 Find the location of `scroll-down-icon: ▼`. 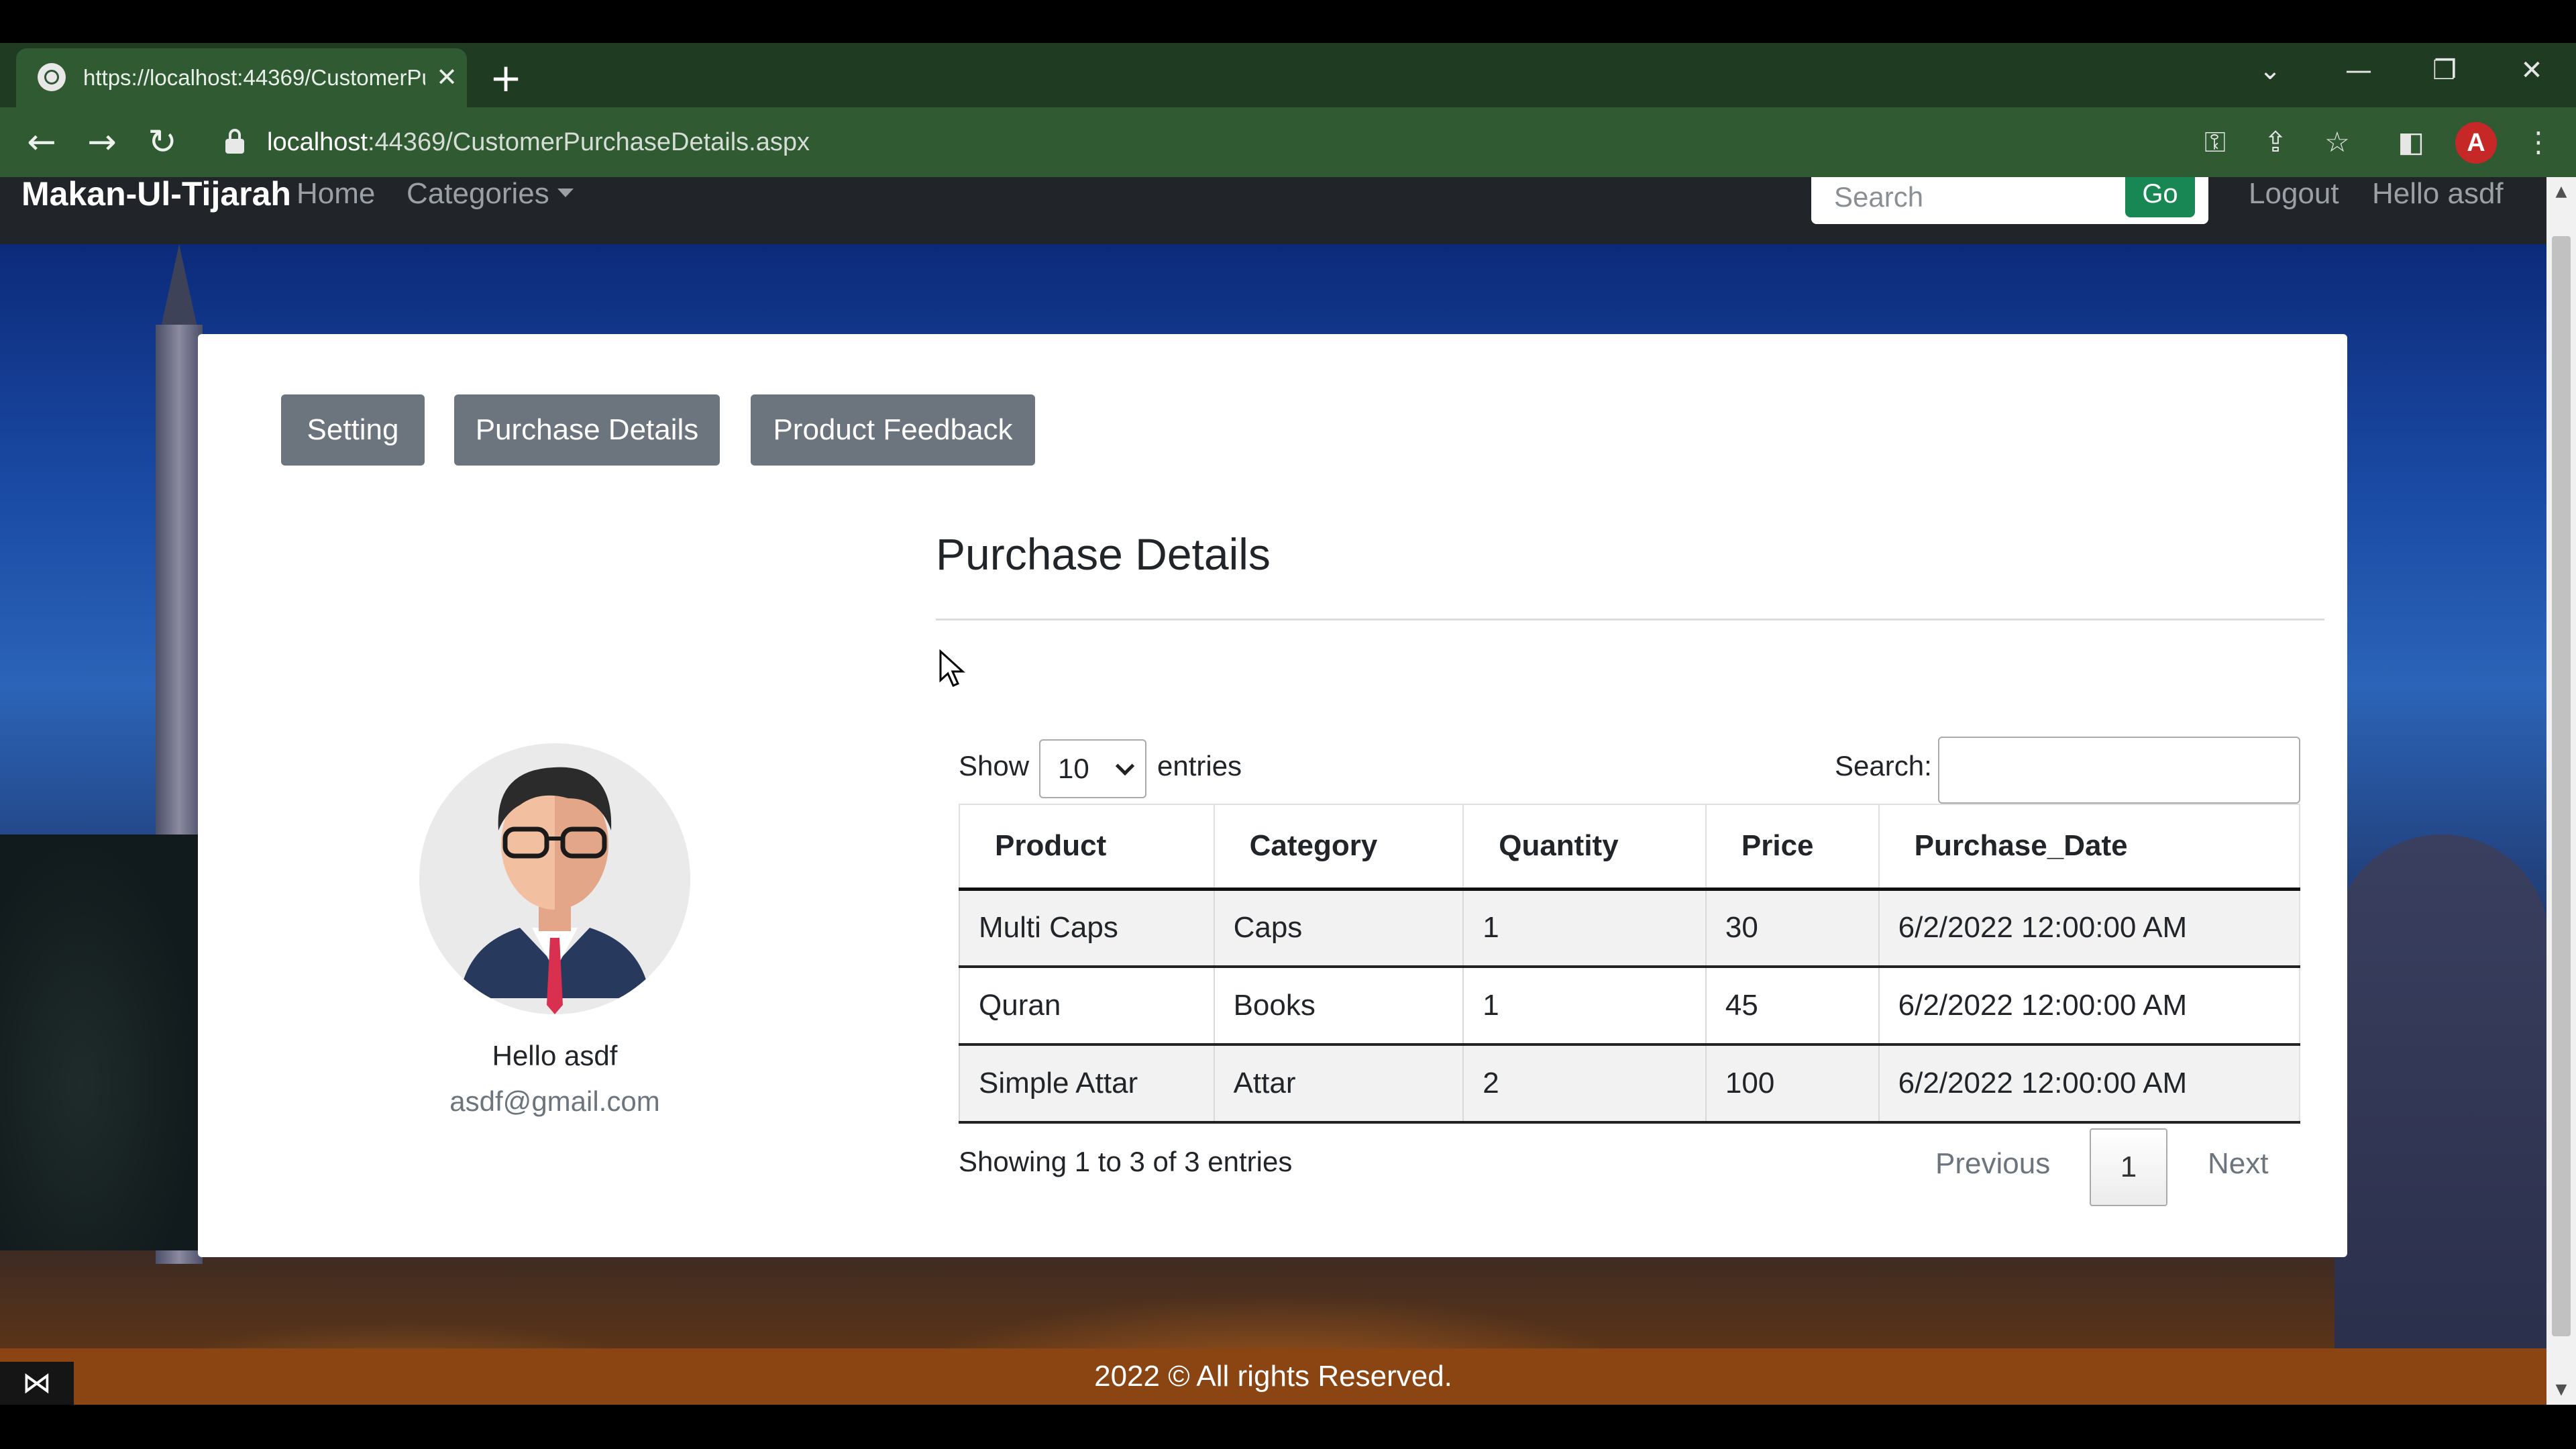

scroll-down-icon: ▼ is located at coordinates (2561, 1390).